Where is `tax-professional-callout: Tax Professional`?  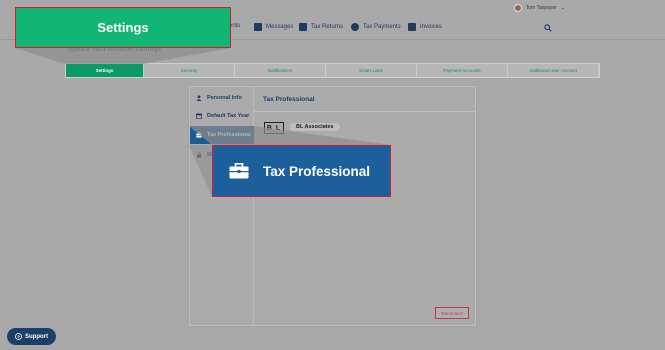 tax-professional-callout: Tax Professional is located at coordinates (301, 171).